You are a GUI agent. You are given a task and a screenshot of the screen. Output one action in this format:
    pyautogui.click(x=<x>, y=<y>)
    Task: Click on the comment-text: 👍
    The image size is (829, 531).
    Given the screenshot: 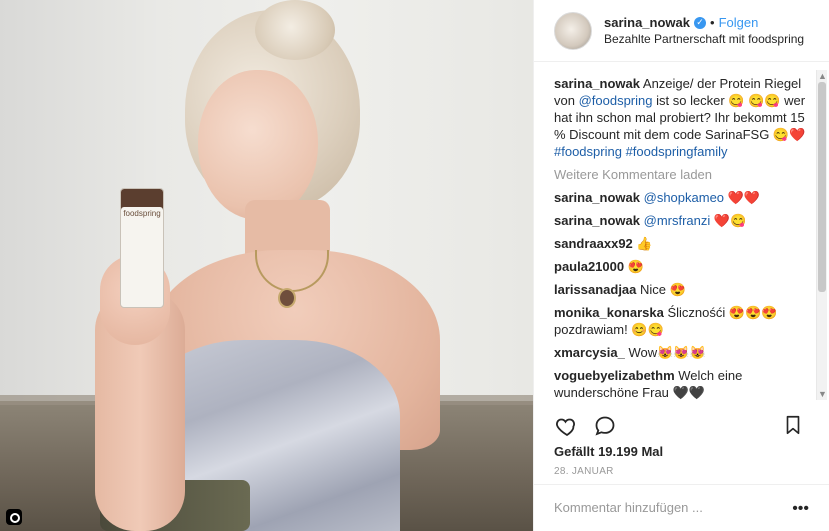 What is the action you would take?
    pyautogui.click(x=644, y=243)
    